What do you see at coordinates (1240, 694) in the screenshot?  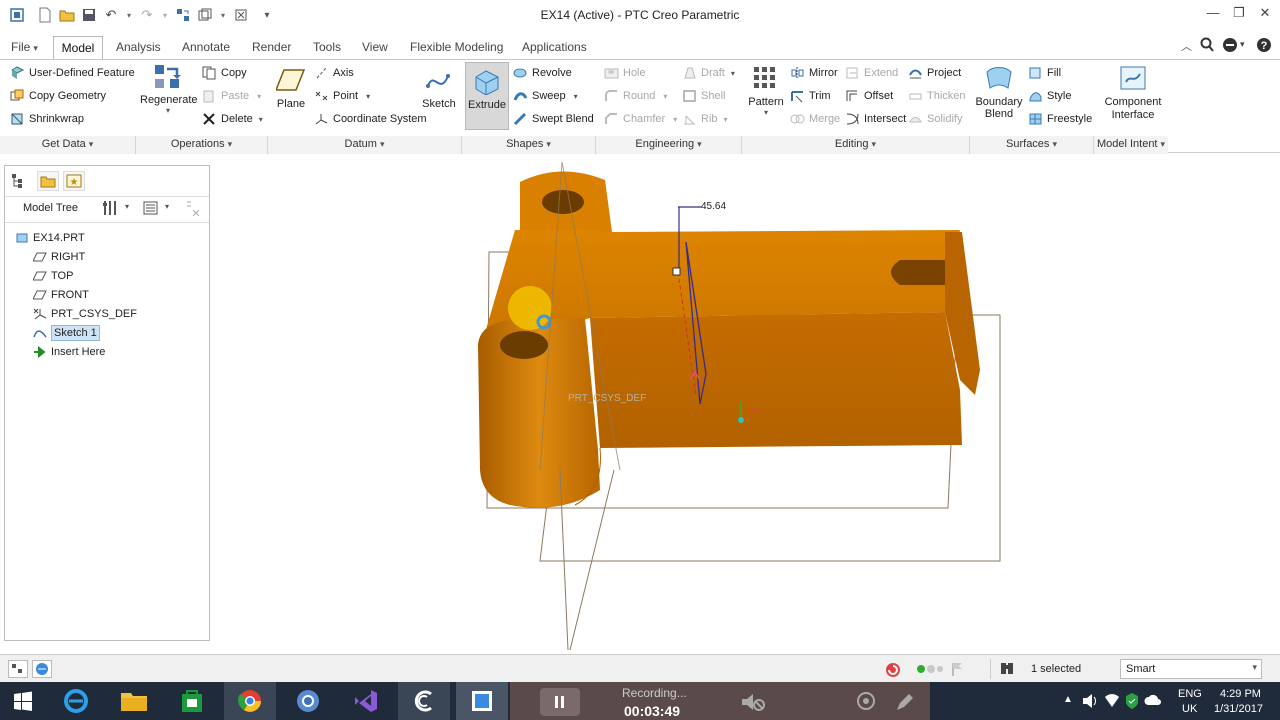 I see `clock-time: 4:29 PM` at bounding box center [1240, 694].